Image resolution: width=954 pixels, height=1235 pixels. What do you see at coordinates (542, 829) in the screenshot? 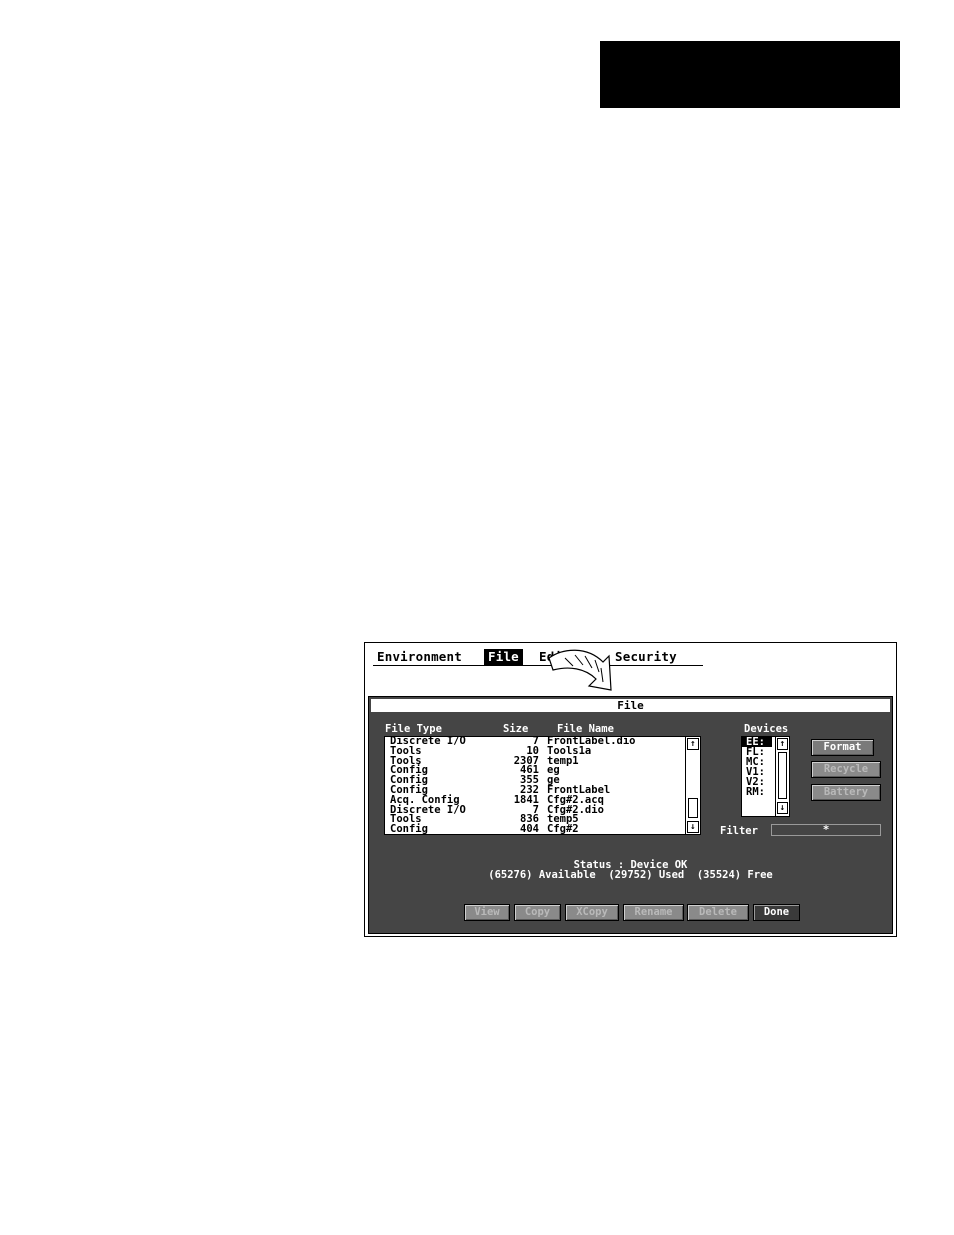
I see `file-row: Config 404 Cfg#2` at bounding box center [542, 829].